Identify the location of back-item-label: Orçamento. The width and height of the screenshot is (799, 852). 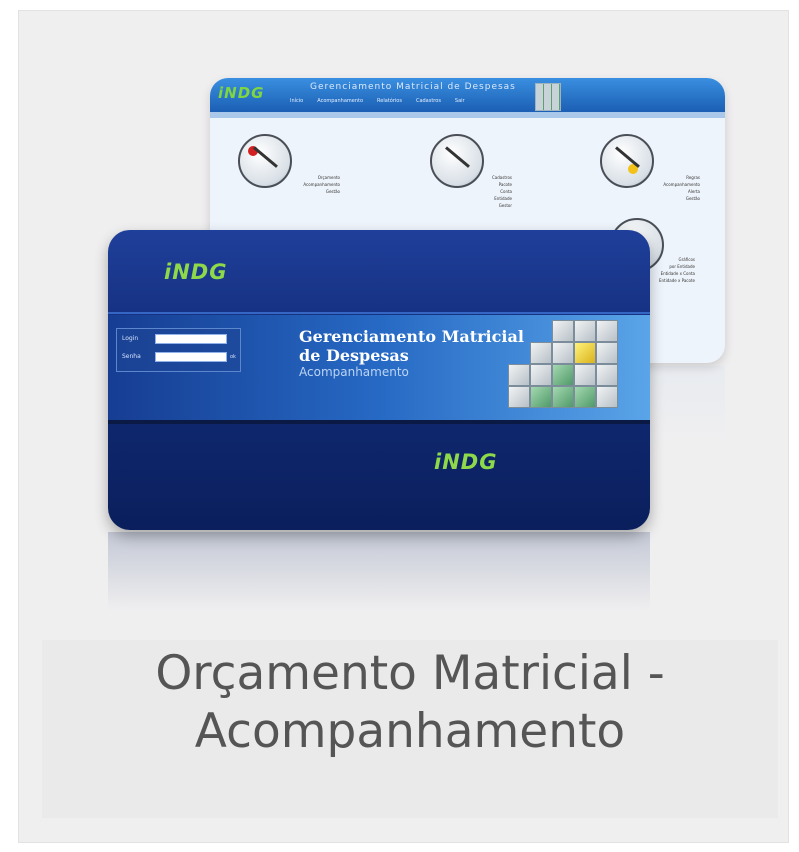
(328, 177).